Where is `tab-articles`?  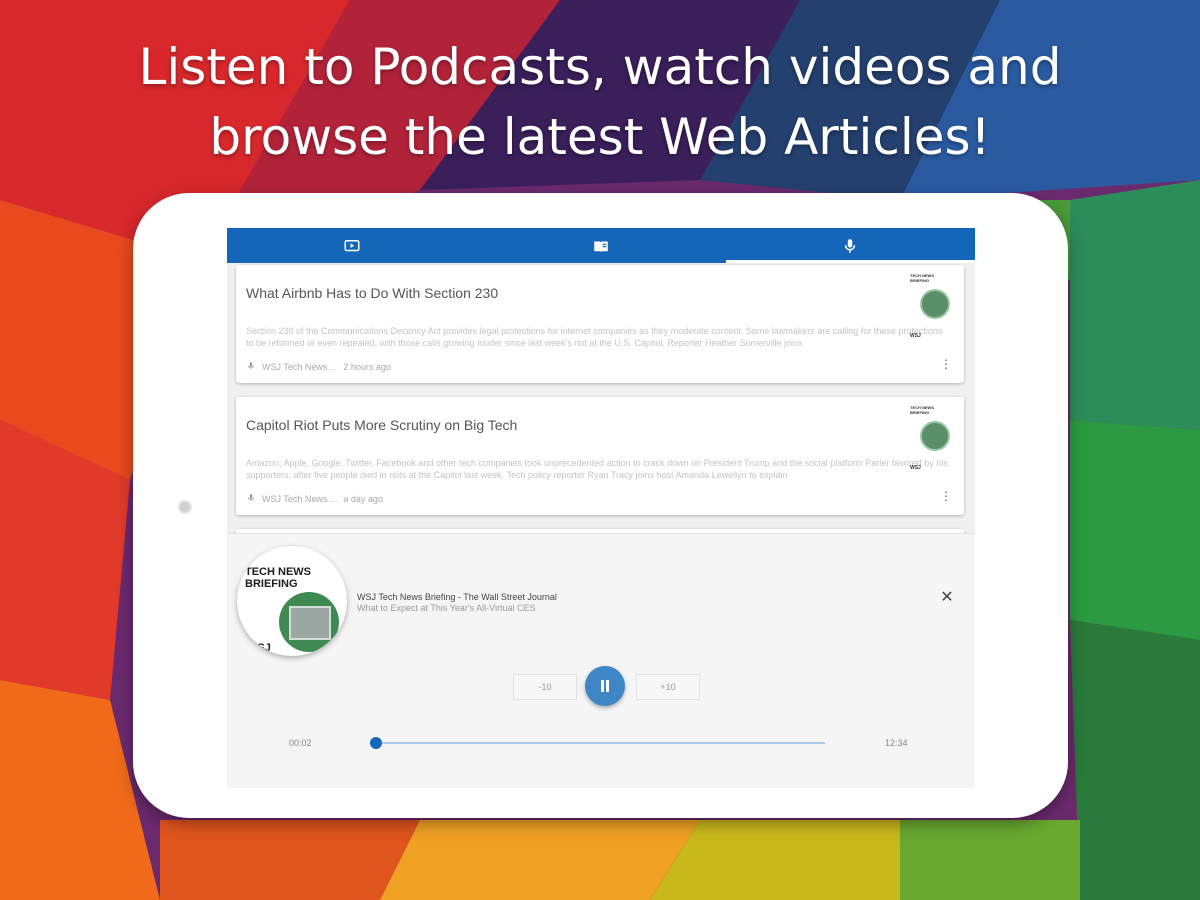
tab-articles is located at coordinates (600, 245).